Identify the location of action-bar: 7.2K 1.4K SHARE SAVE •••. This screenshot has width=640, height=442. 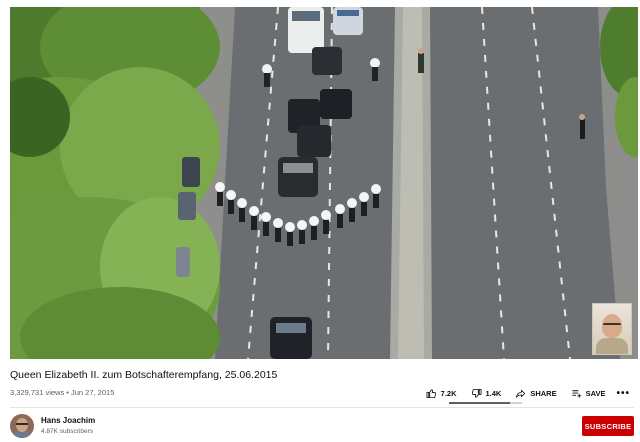
(526, 393).